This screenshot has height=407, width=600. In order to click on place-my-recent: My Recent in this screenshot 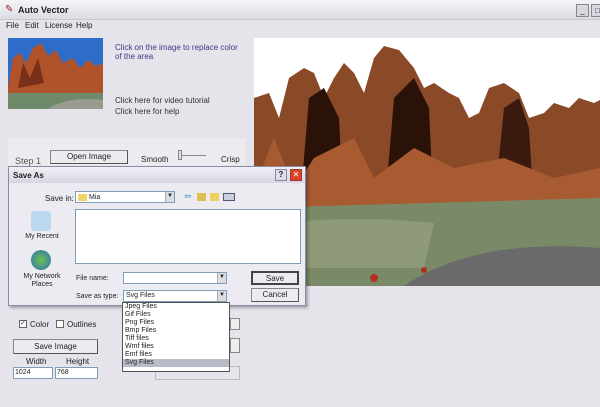, I will do `click(42, 236)`.